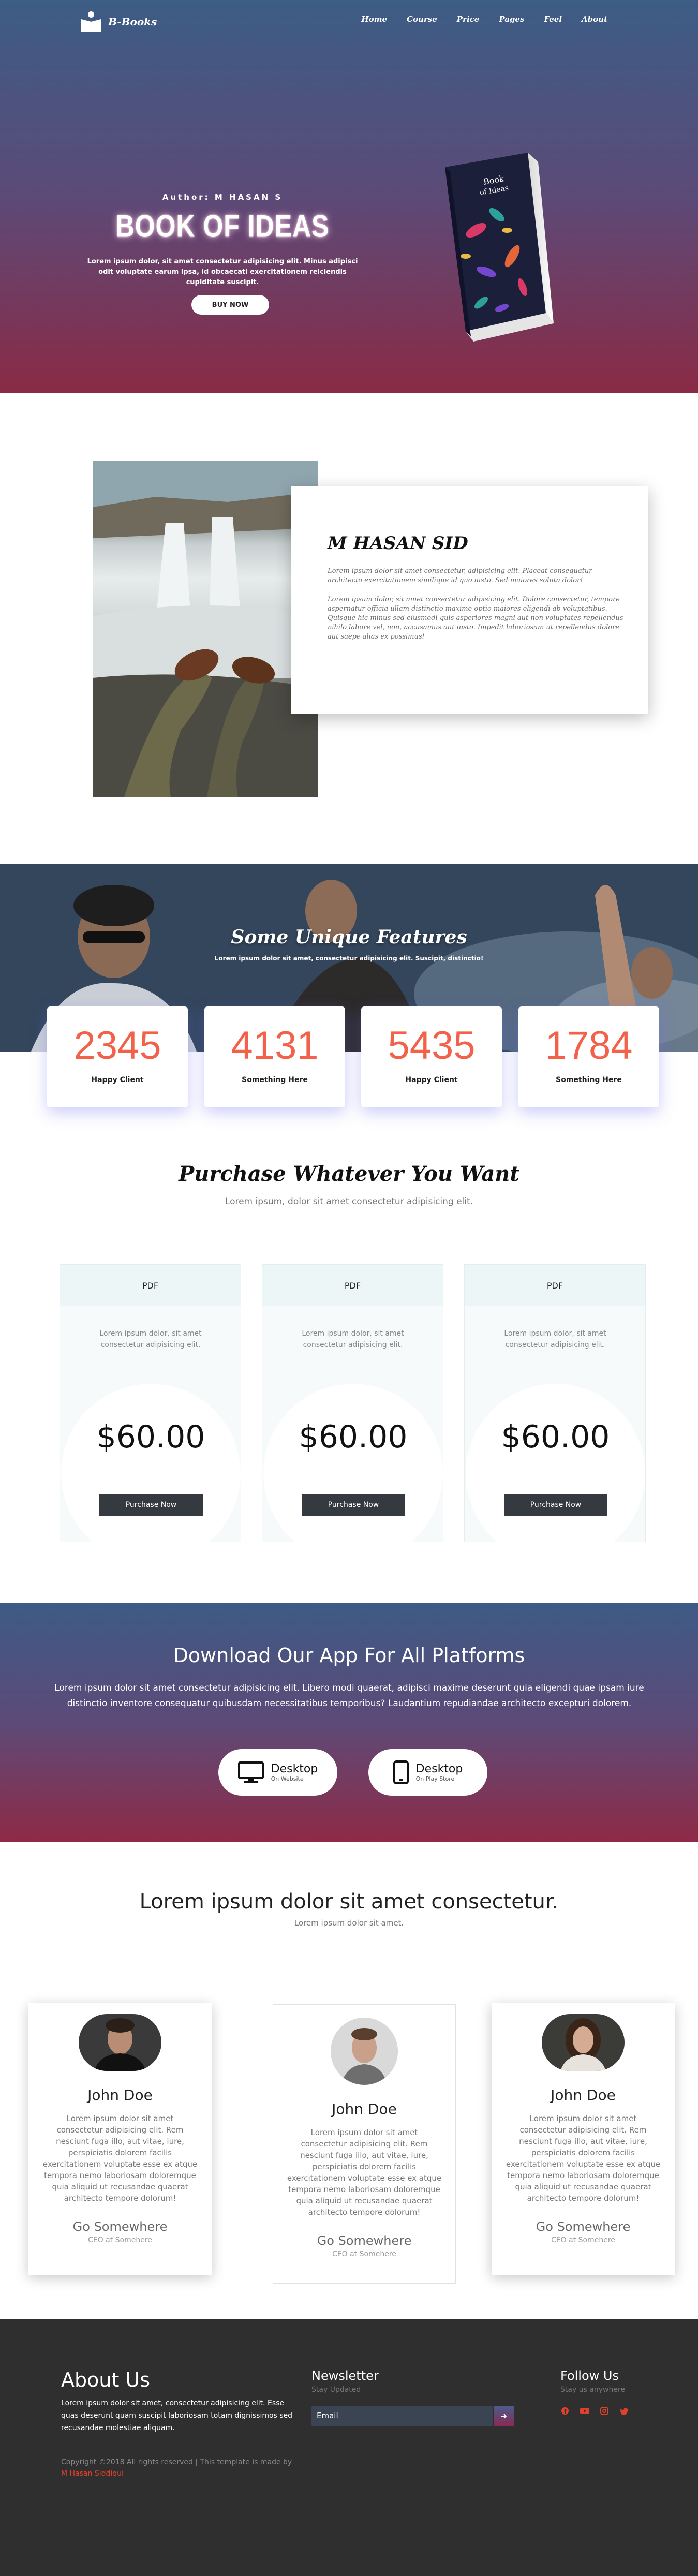 The height and width of the screenshot is (2576, 698). I want to click on stat-value: 1784, so click(589, 1046).